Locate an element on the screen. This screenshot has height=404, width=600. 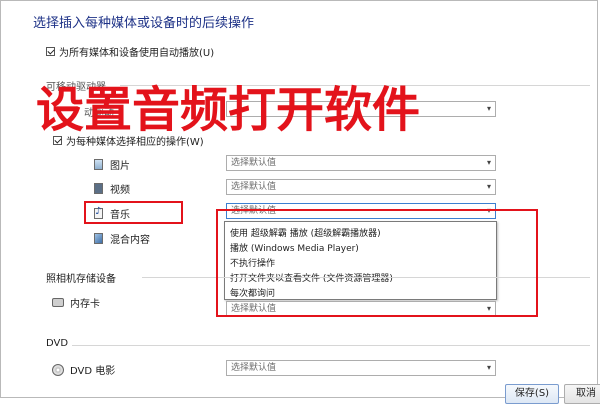
media-item-label: 视频 is located at coordinates (120, 190).